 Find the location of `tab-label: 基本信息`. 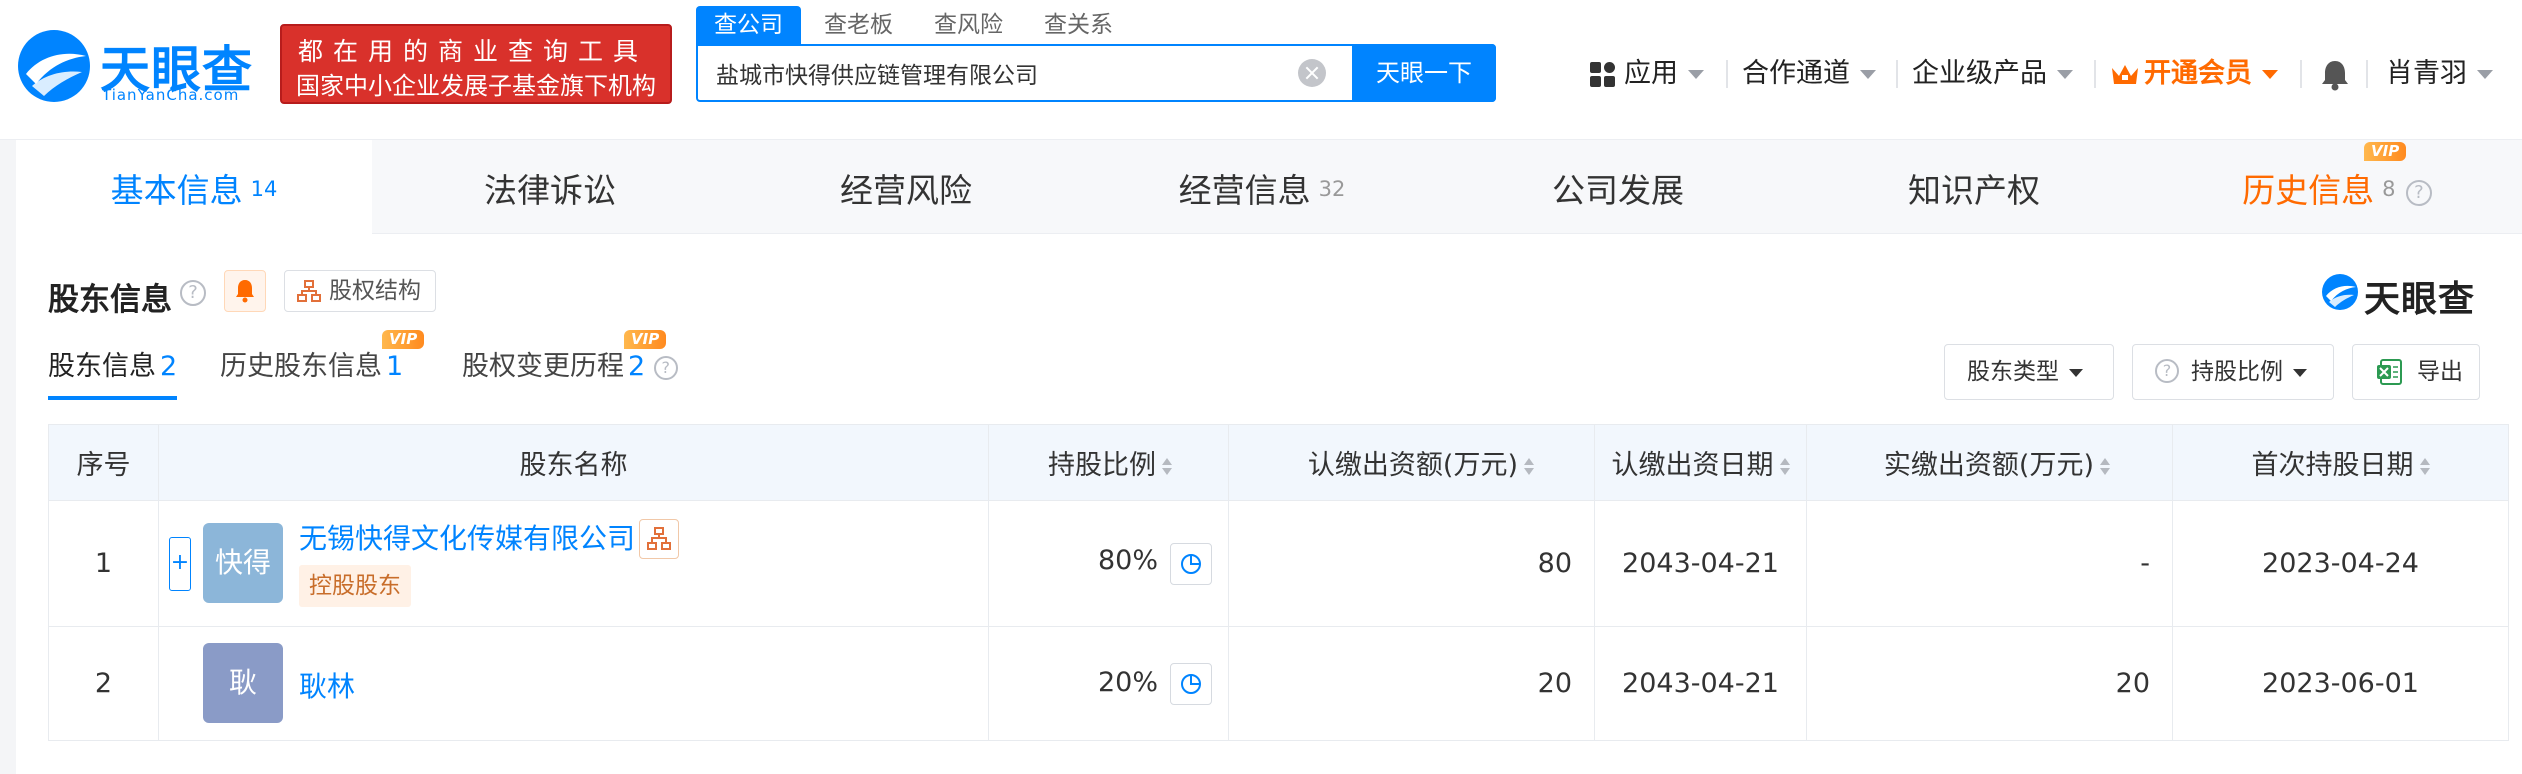

tab-label: 基本信息 is located at coordinates (176, 190).